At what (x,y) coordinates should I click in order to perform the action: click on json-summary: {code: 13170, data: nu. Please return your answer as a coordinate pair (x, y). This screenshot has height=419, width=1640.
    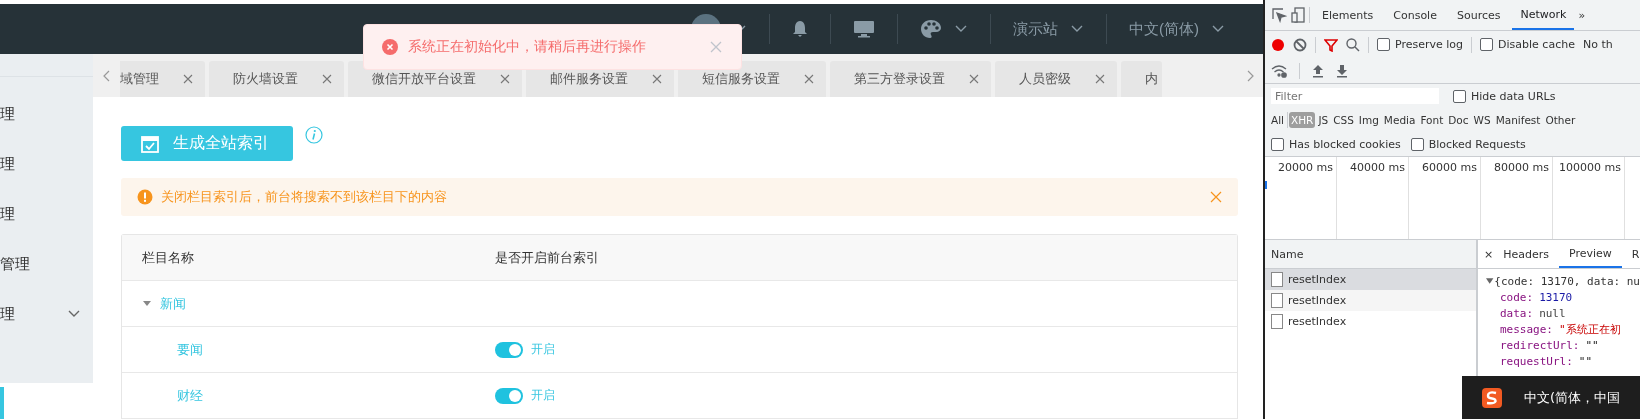
    Looking at the image, I should click on (1567, 281).